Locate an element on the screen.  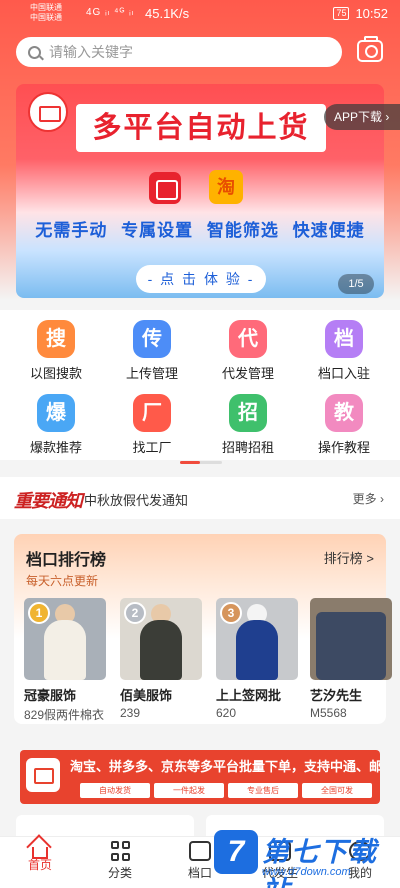
shop-meta: 620 is located at coordinates (226, 713).